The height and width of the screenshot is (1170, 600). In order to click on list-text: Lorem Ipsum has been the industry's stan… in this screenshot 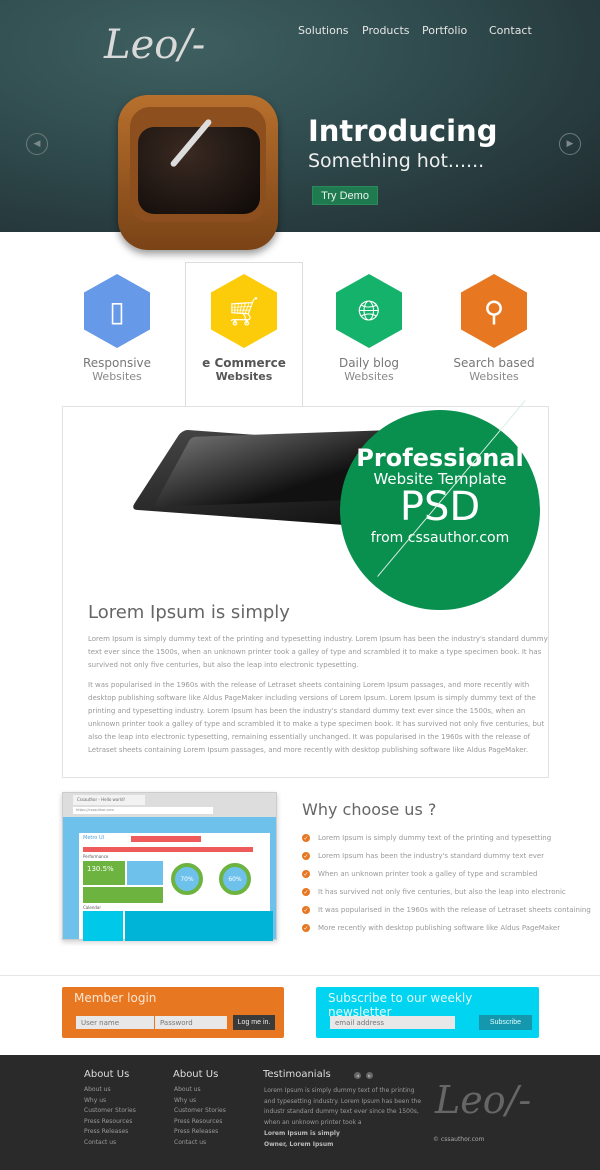, I will do `click(431, 856)`.